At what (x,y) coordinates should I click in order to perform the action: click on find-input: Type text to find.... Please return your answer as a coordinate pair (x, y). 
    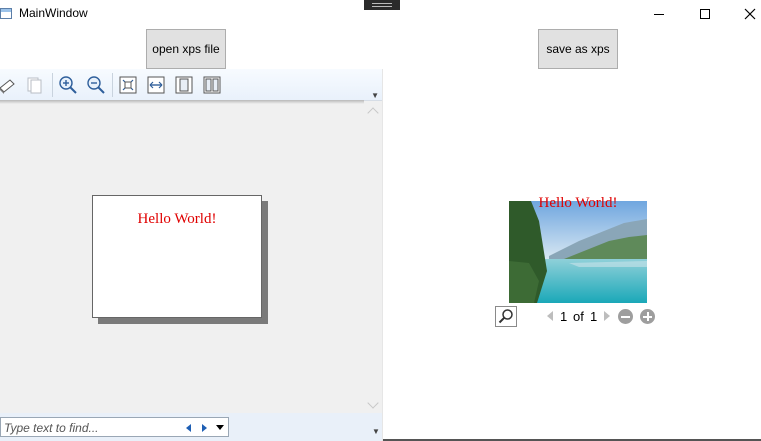
    Looking at the image, I should click on (114, 427).